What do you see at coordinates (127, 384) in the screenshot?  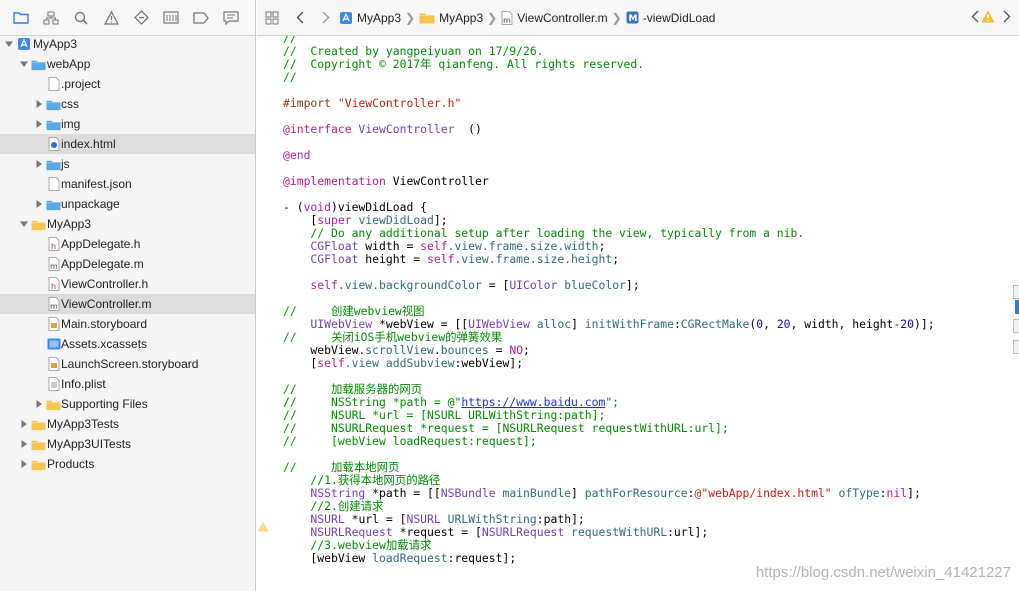 I see `navigator-item: Info.plist` at bounding box center [127, 384].